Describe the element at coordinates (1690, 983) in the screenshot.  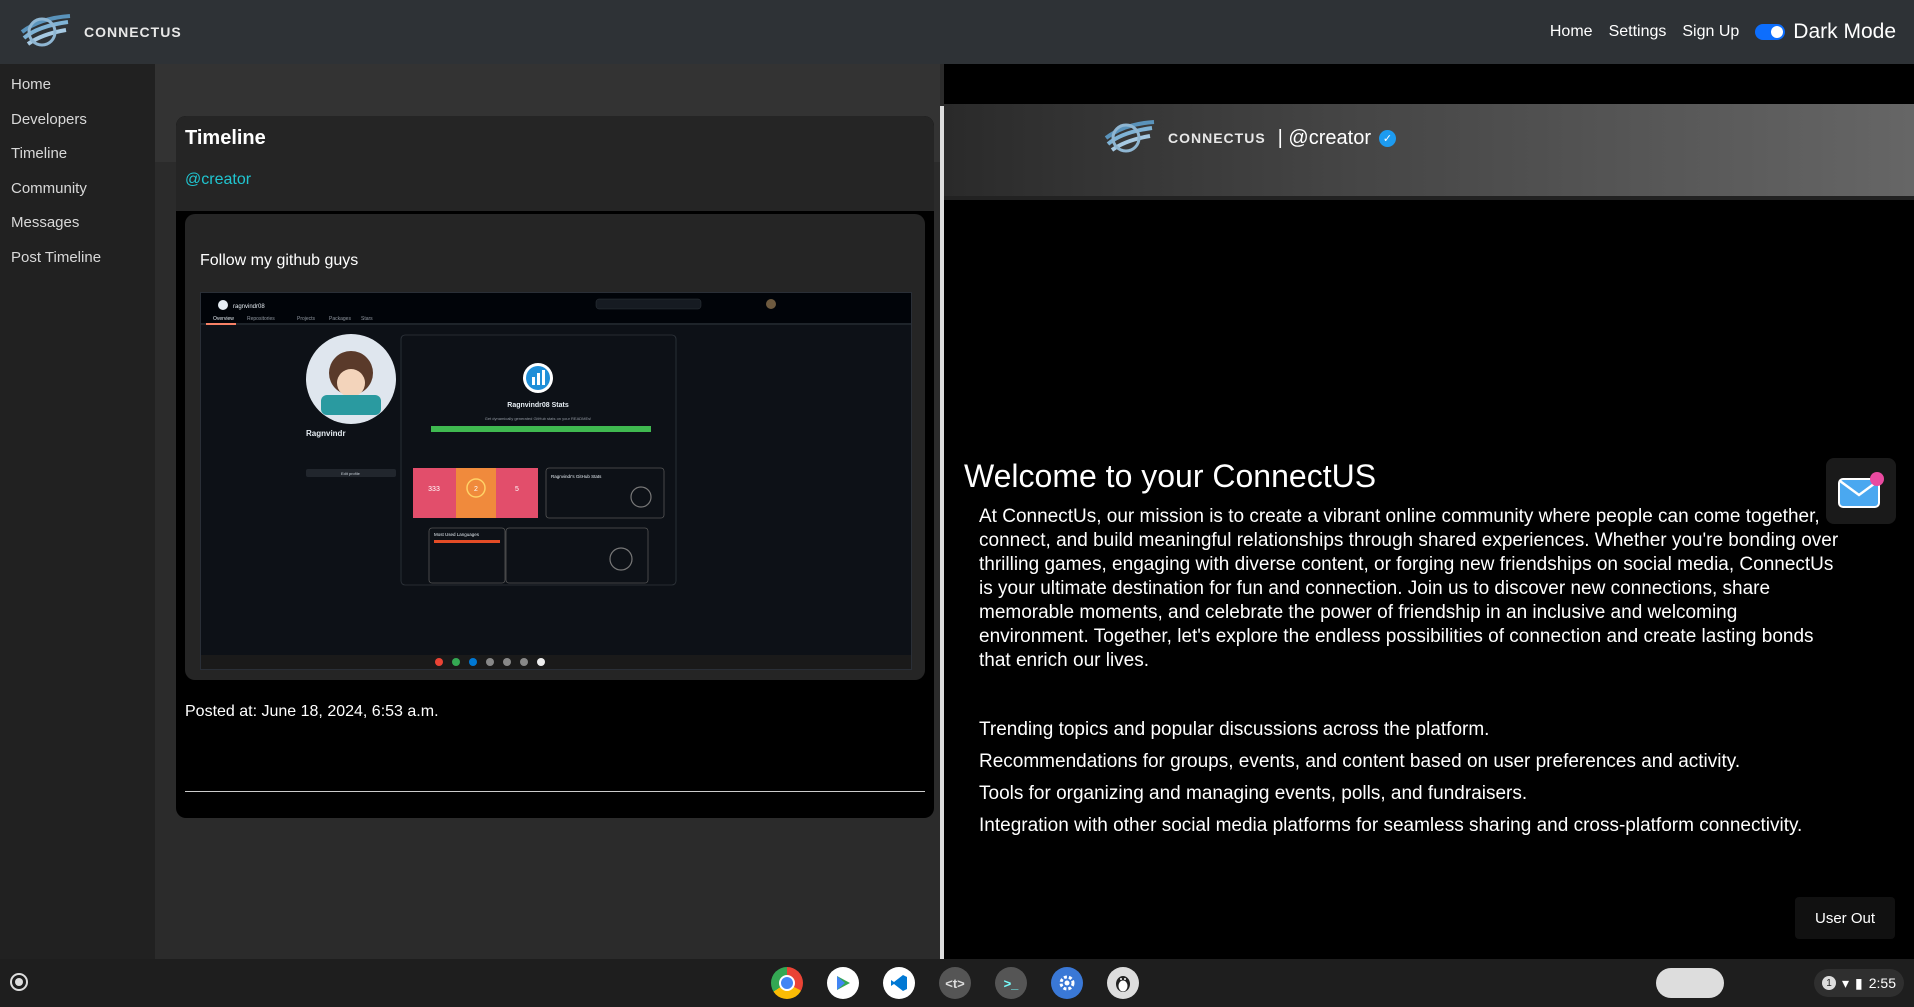
I see `tray-user-avatar` at that location.